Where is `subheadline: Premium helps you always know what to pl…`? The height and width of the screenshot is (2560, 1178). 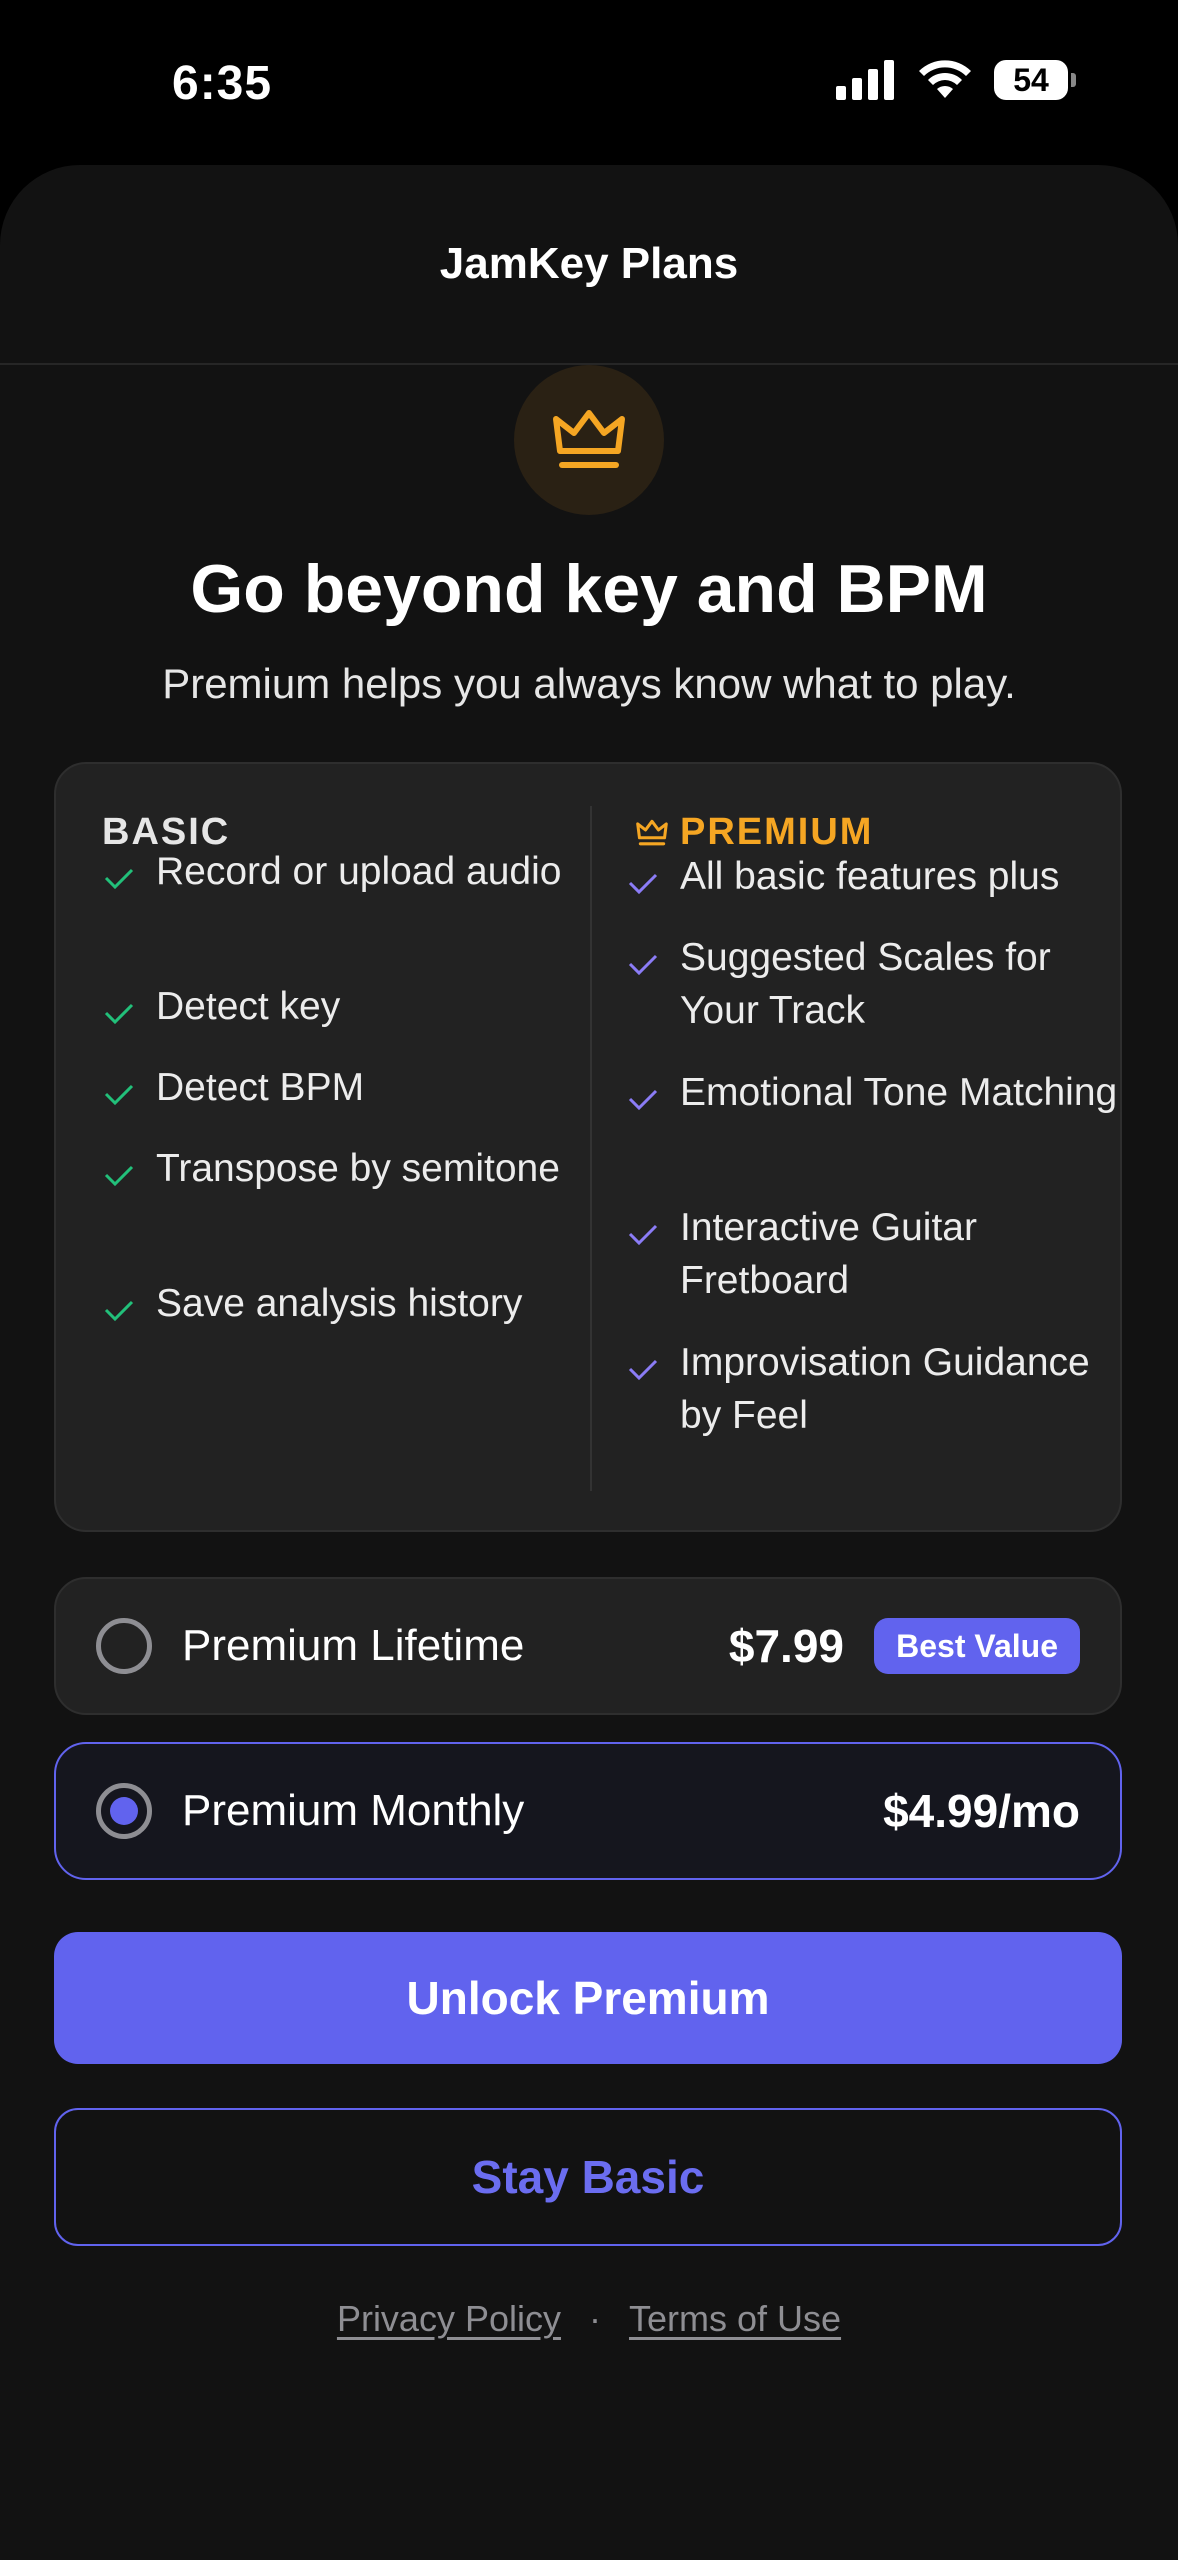
subheadline: Premium helps you always know what to pl… is located at coordinates (589, 683).